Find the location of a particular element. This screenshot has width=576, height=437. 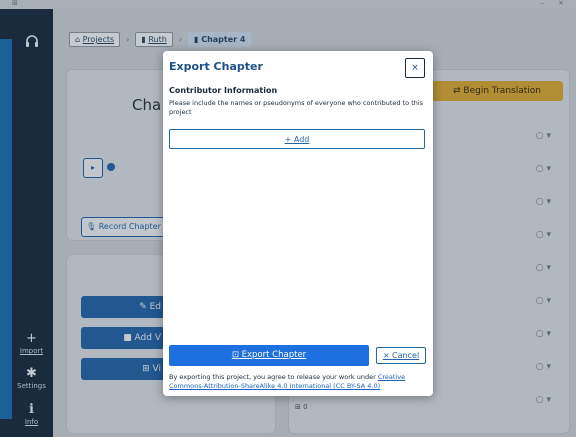

close-button: × is located at coordinates (415, 68).